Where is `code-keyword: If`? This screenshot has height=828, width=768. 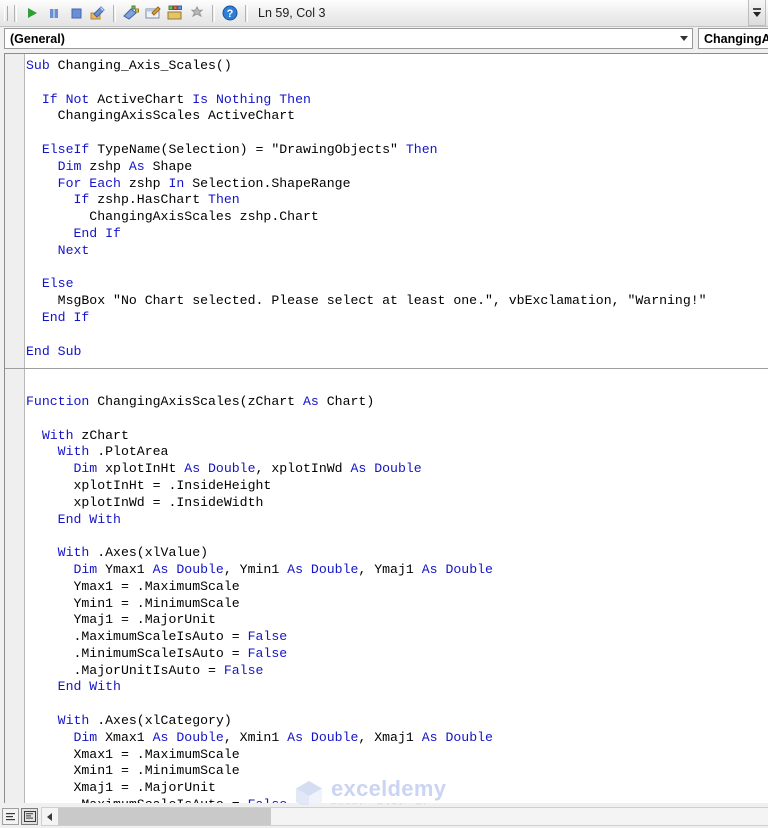 code-keyword: If is located at coordinates (62, 200).